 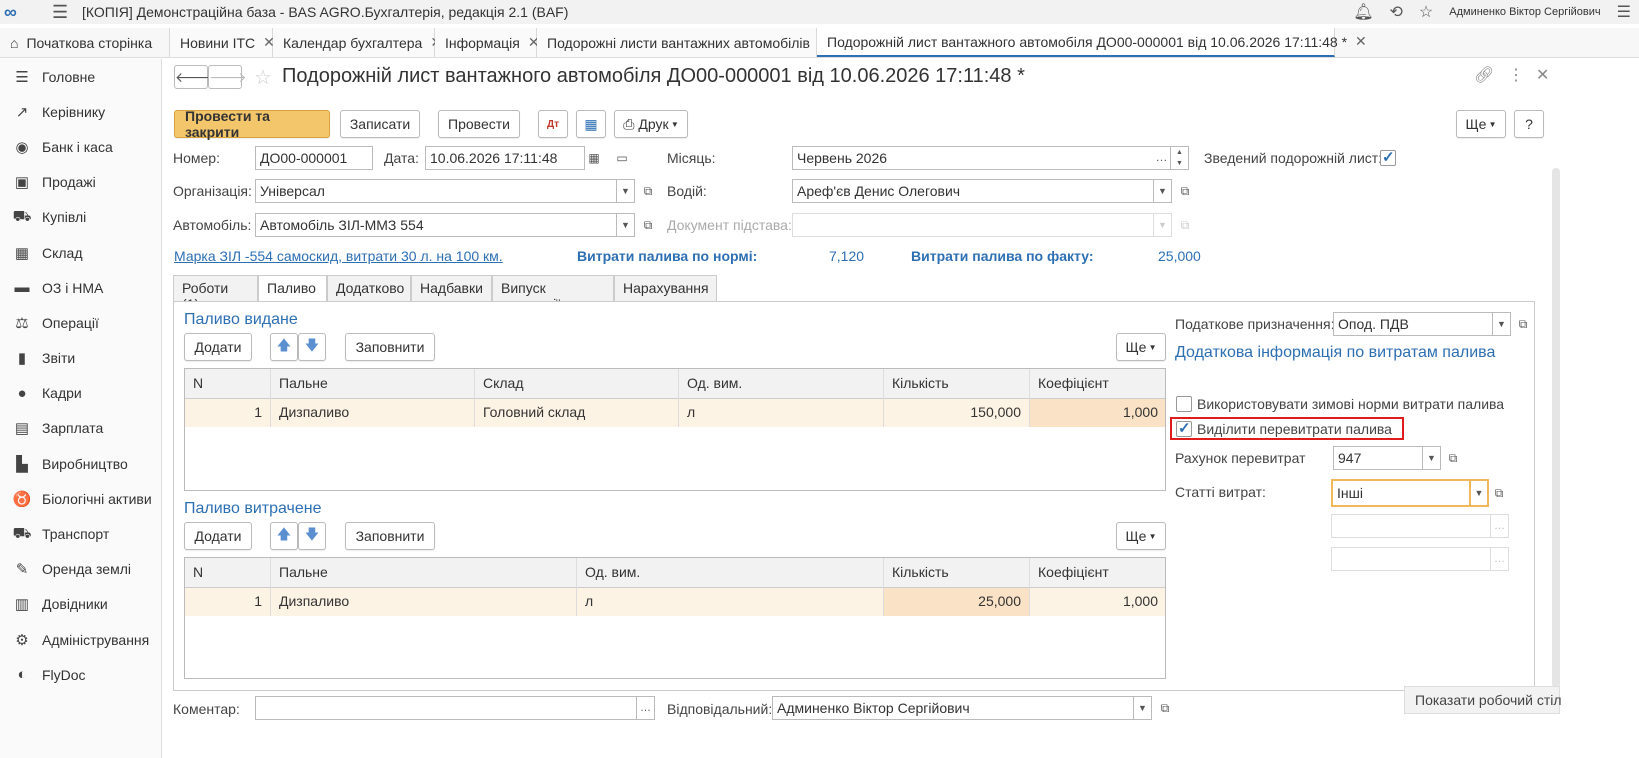 What do you see at coordinates (1529, 124) in the screenshot?
I see `help-button: ?` at bounding box center [1529, 124].